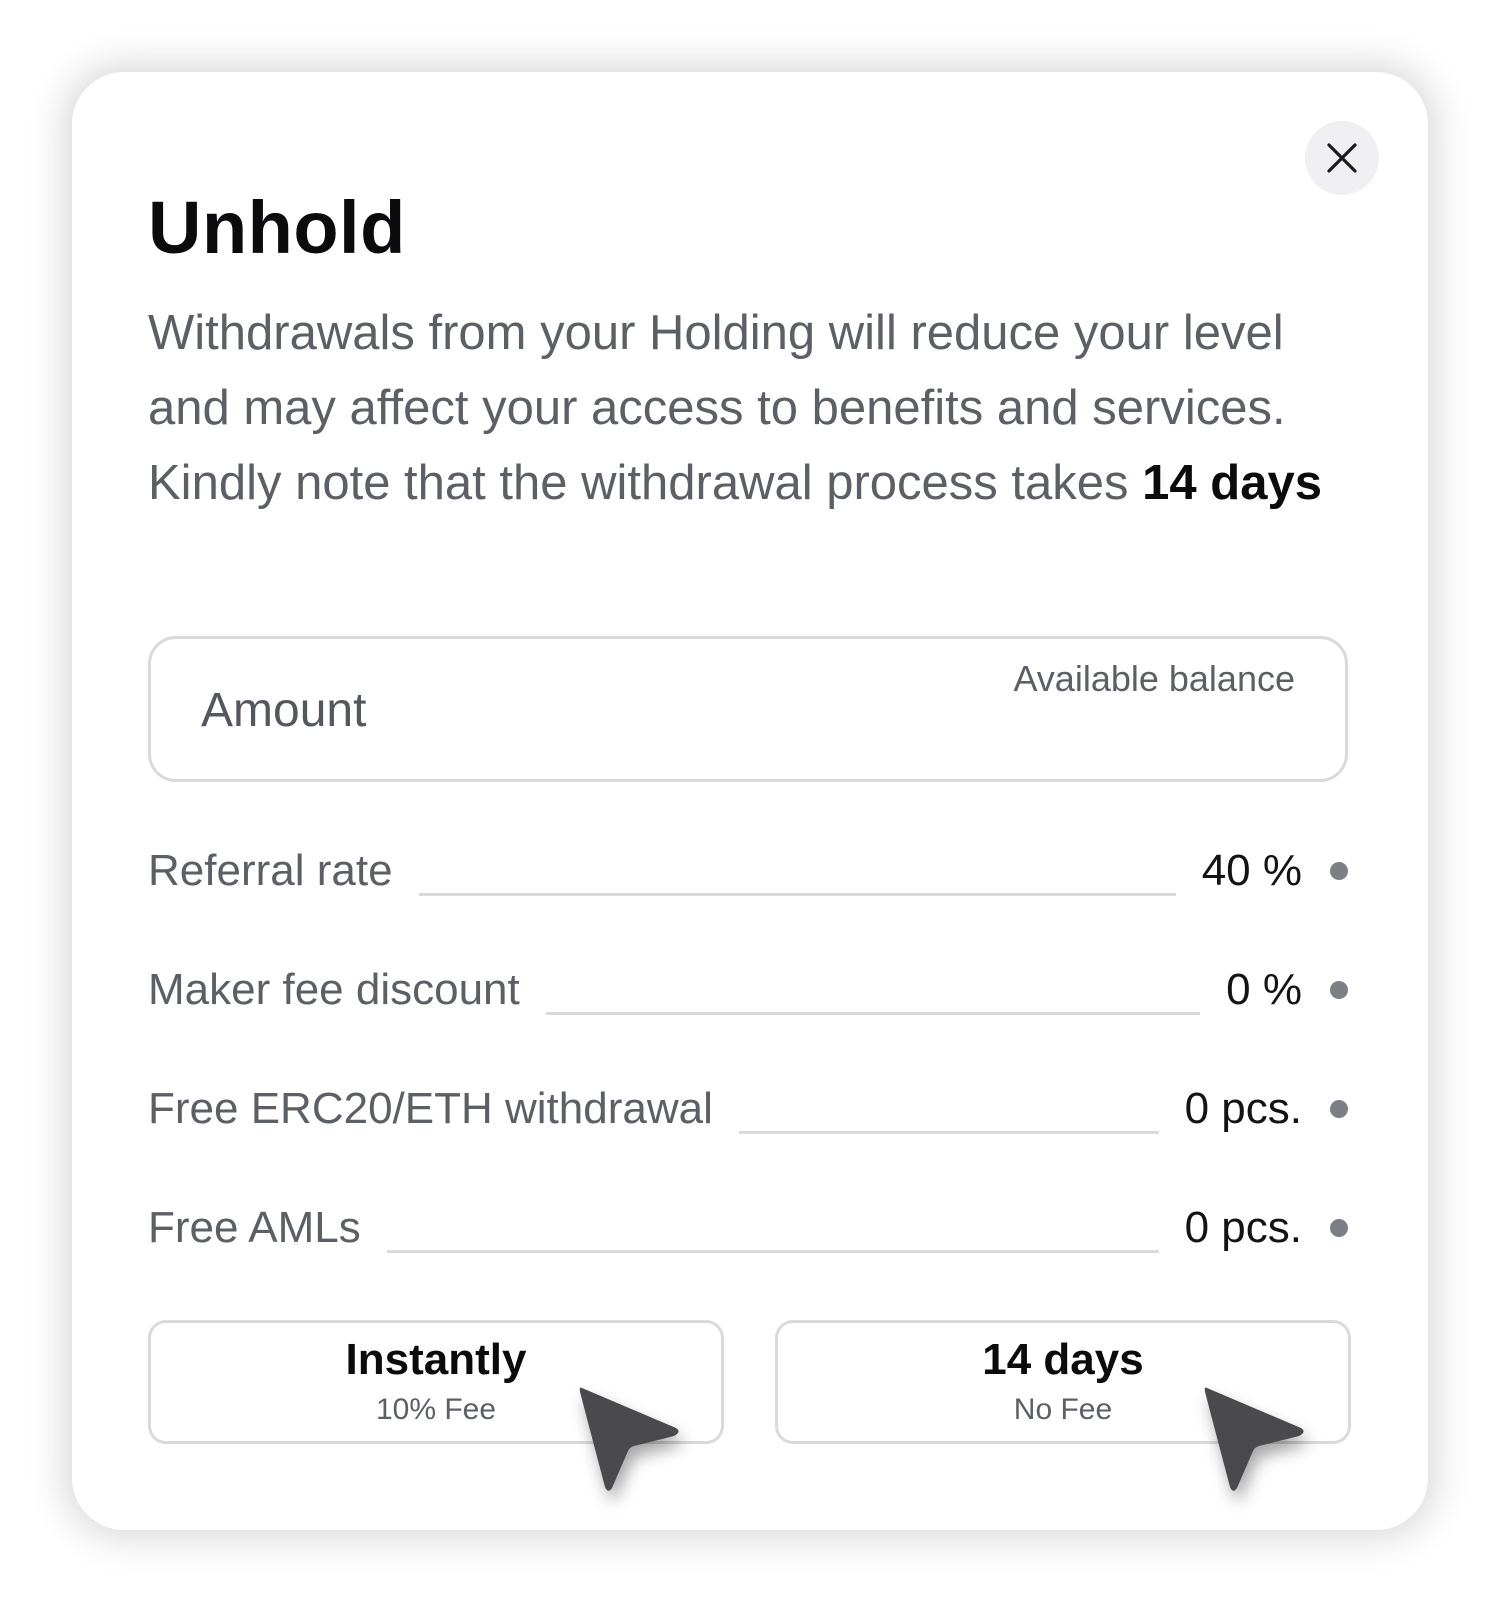 This screenshot has height=1600, width=1497. I want to click on close-button, so click(1342, 158).